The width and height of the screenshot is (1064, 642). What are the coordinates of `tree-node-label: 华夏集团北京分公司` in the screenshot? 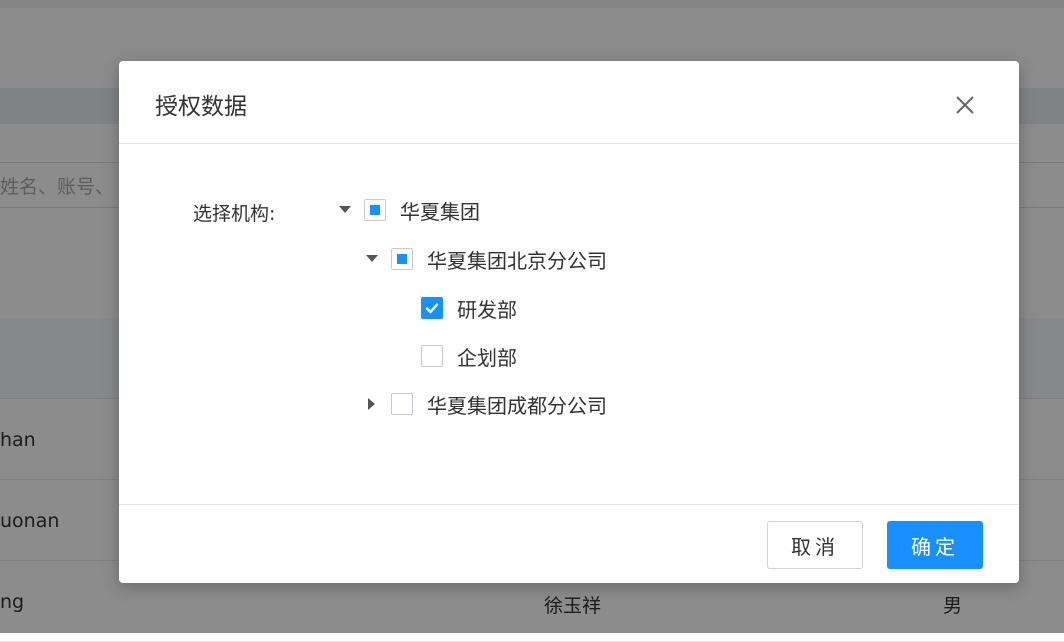 It's located at (517, 260).